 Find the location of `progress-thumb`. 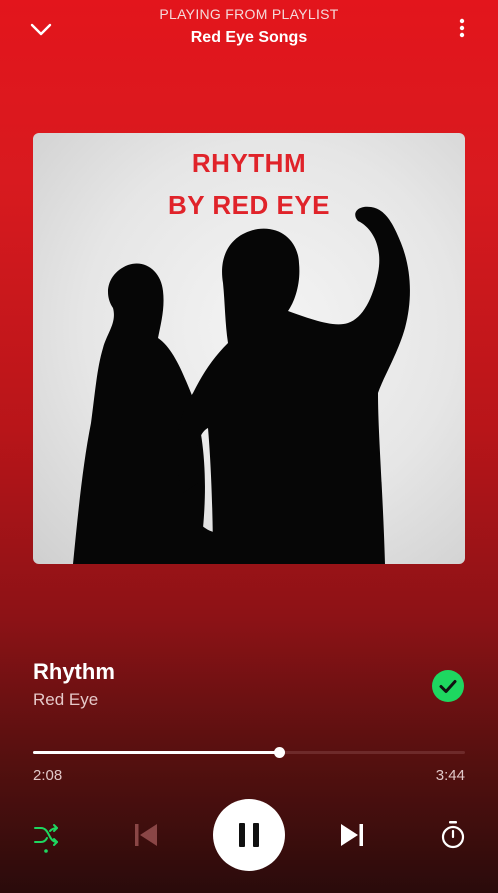

progress-thumb is located at coordinates (280, 752).